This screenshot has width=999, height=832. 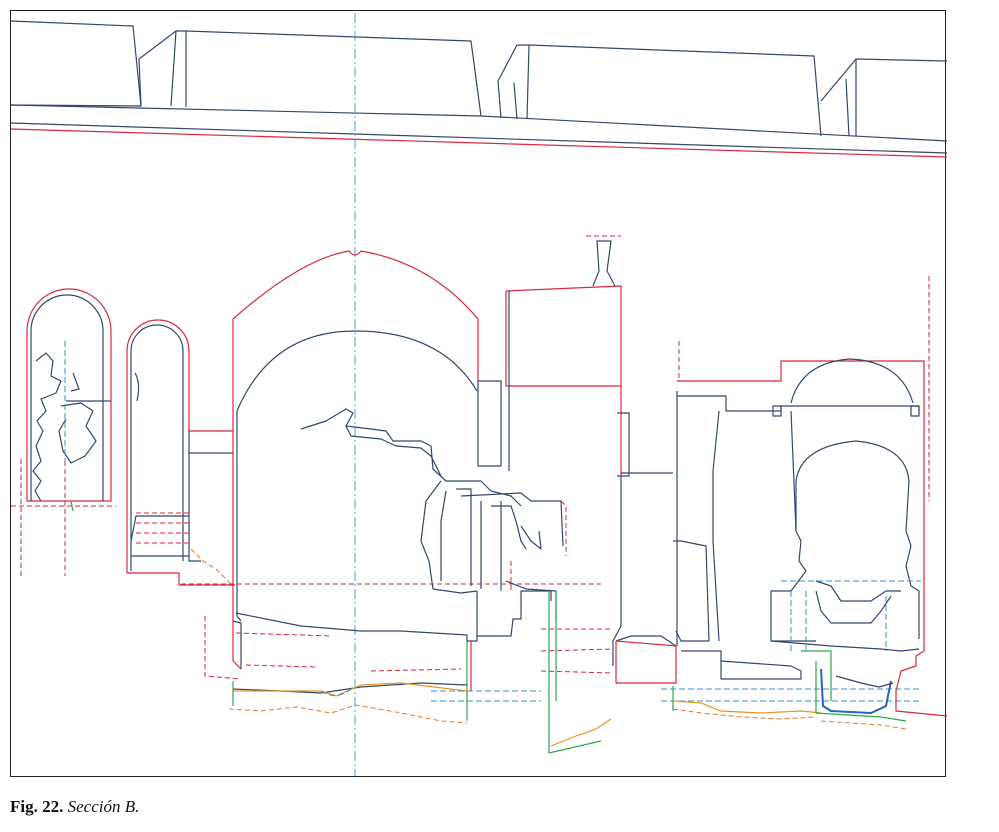 What do you see at coordinates (589, 450) in the screenshot?
I see `tower` at bounding box center [589, 450].